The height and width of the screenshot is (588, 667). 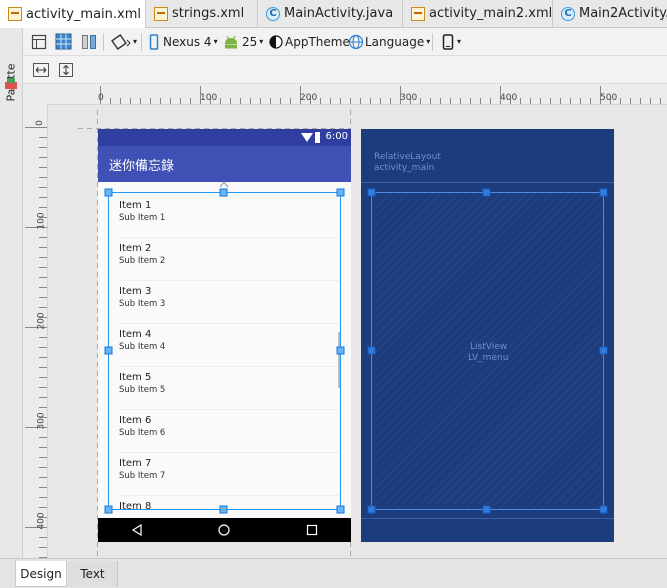 What do you see at coordinates (208, 13) in the screenshot?
I see `tab-label: strings.xml` at bounding box center [208, 13].